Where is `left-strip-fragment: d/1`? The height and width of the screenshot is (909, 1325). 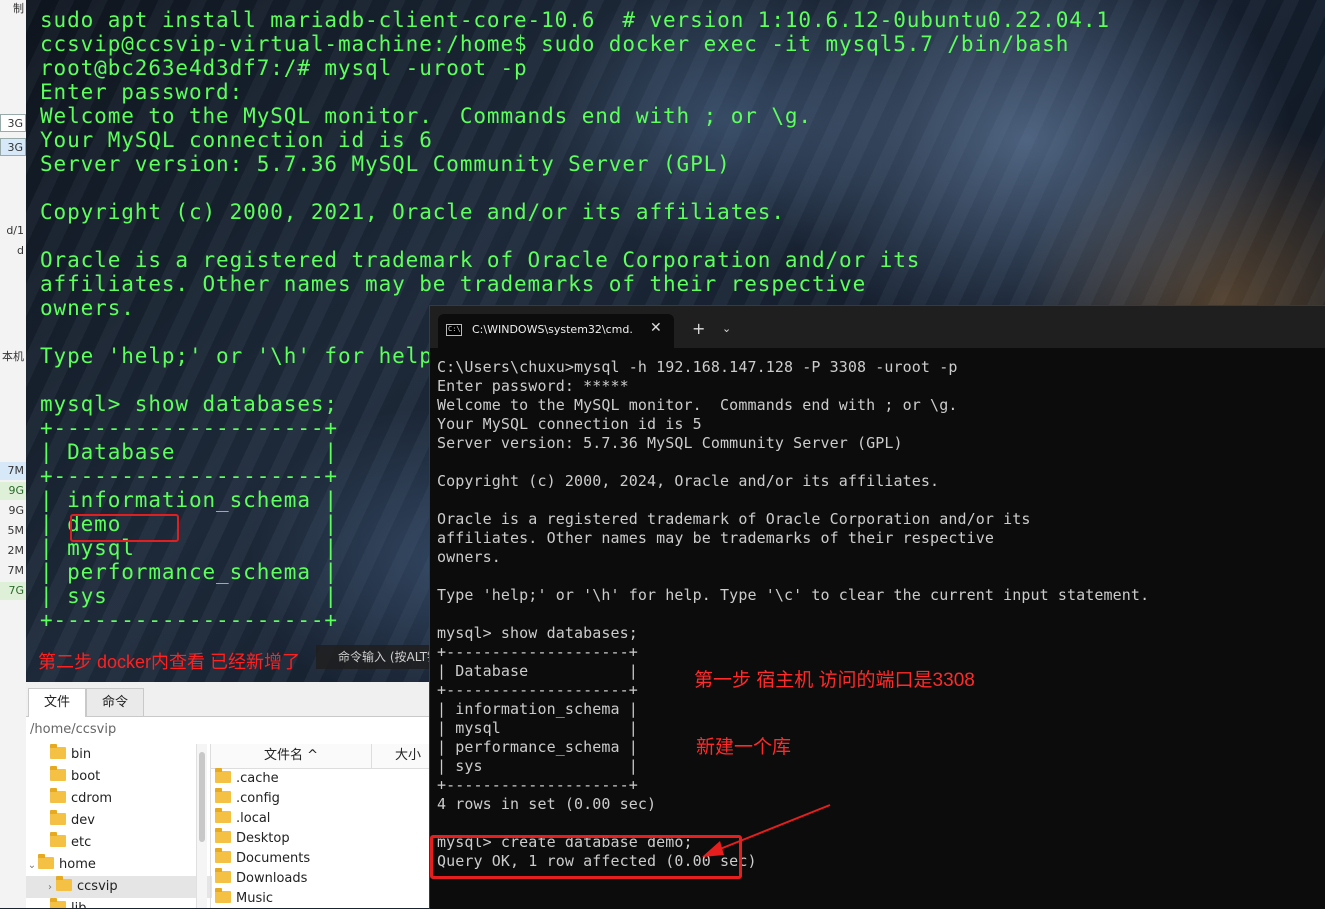
left-strip-fragment: d/1 is located at coordinates (15, 230).